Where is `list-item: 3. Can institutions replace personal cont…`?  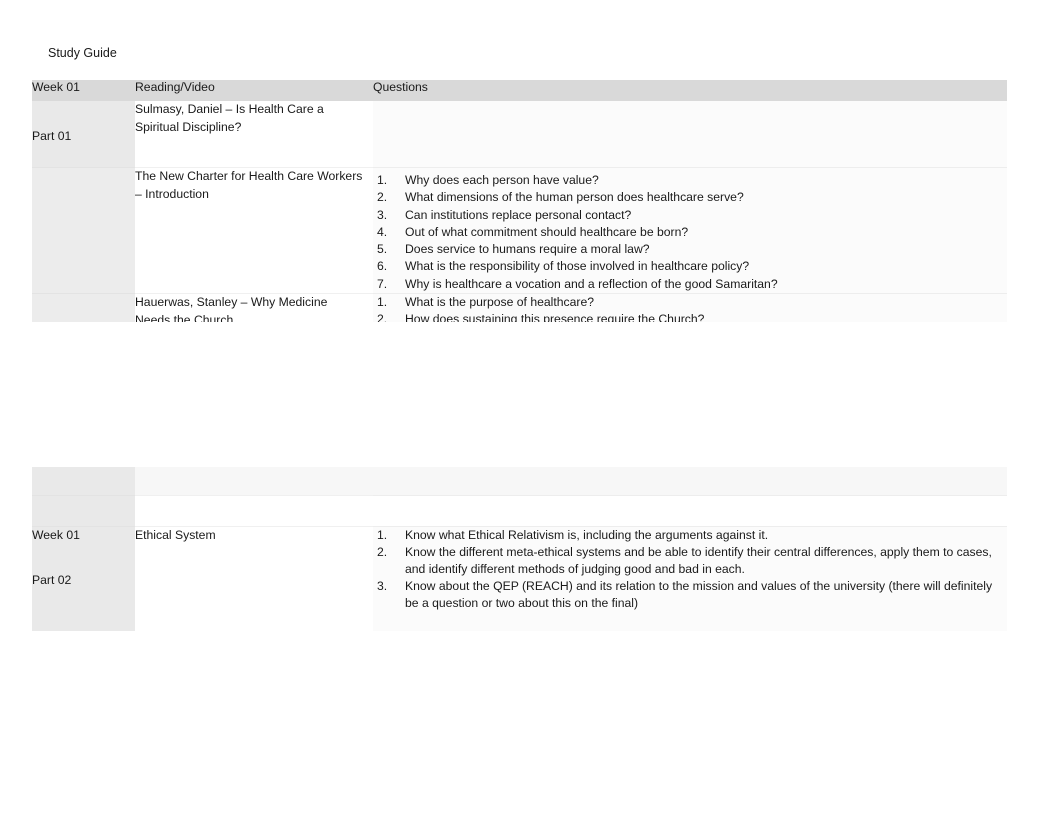 list-item: 3. Can institutions replace personal cont… is located at coordinates (690, 215).